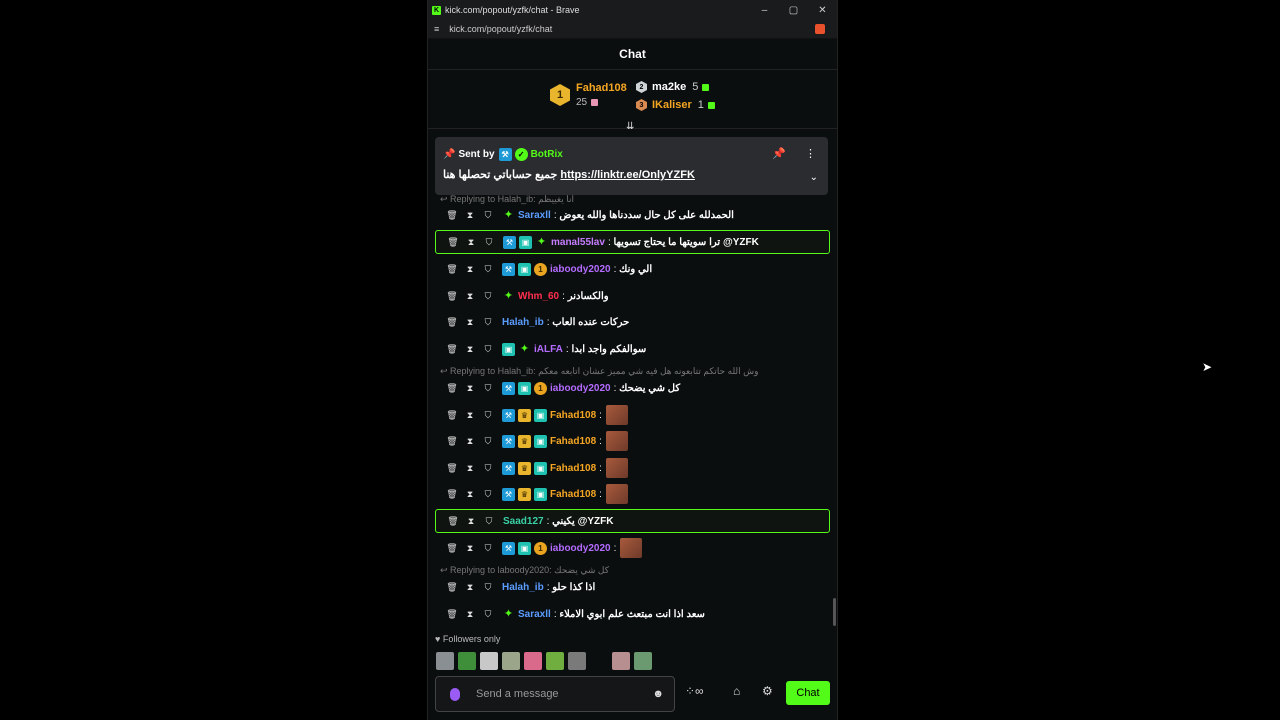 The height and width of the screenshot is (720, 1280). Describe the element at coordinates (810, 153) in the screenshot. I see `pinned-menu-icon: ⋮` at that location.